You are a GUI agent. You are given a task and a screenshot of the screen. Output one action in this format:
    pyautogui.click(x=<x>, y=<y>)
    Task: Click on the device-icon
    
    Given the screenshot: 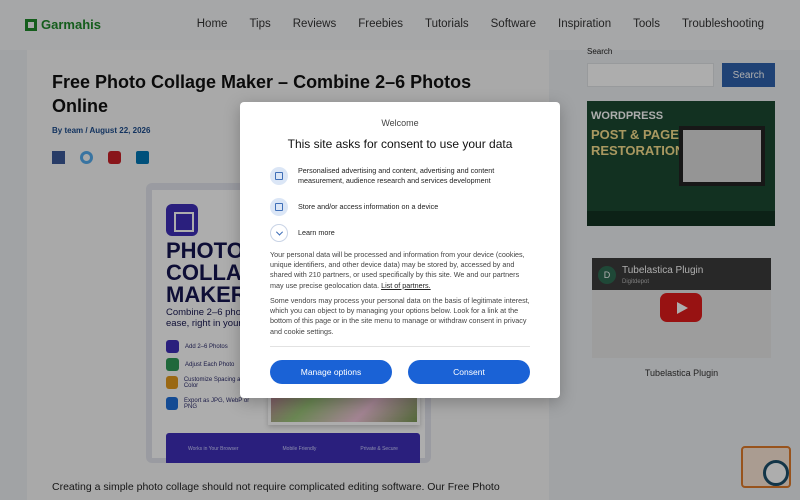 What is the action you would take?
    pyautogui.click(x=279, y=207)
    